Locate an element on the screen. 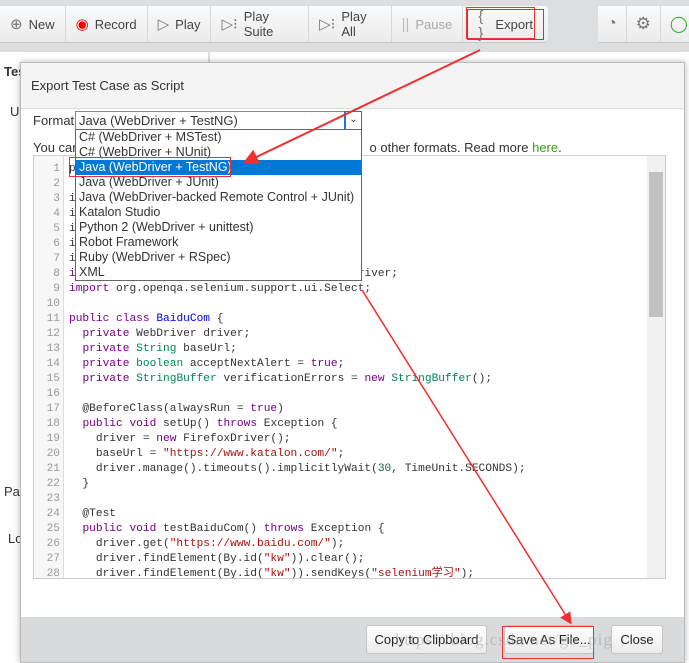  code-line: 23 is located at coordinates (53, 499).